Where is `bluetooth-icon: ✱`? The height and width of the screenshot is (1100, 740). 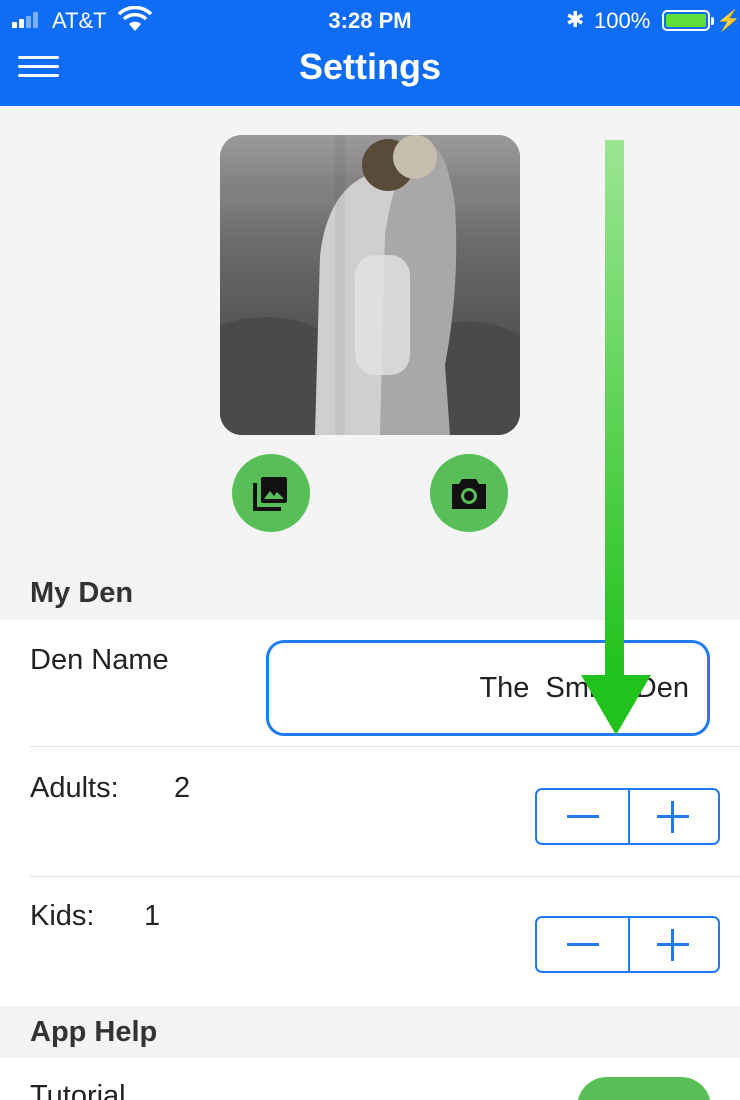 bluetooth-icon: ✱ is located at coordinates (575, 19).